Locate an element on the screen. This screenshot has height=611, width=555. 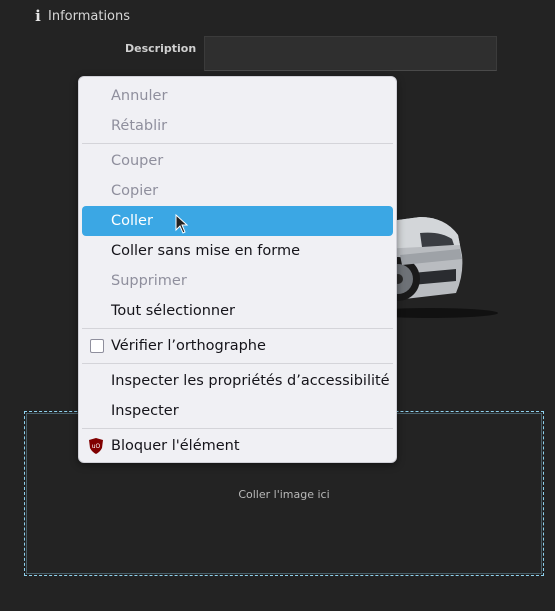
menu-item-bloquer-label: Bloquer l'élément is located at coordinates (175, 446).